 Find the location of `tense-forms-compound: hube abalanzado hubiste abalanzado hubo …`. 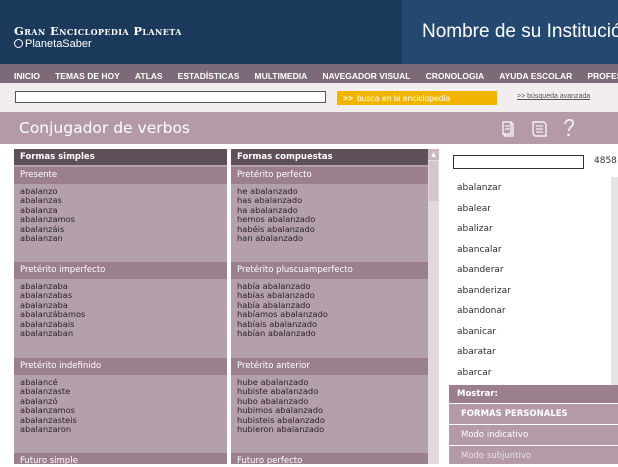

tense-forms-compound: hube abalanzado hubiste abalanzado hubo … is located at coordinates (278, 405).